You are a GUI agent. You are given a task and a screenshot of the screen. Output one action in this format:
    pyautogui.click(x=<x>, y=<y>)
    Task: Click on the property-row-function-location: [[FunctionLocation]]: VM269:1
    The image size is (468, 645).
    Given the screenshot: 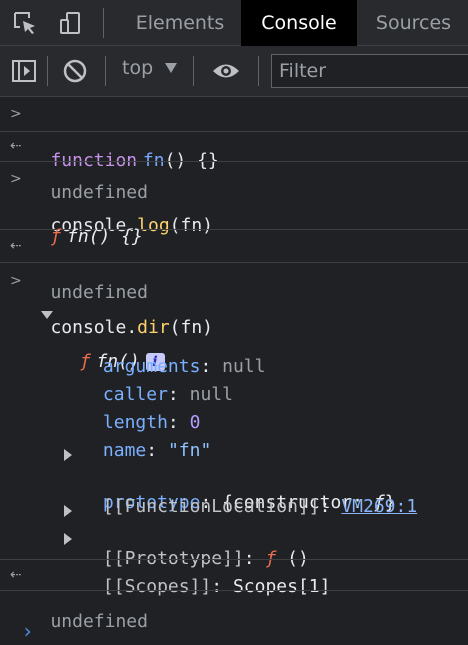 What is the action you would take?
    pyautogui.click(x=234, y=494)
    